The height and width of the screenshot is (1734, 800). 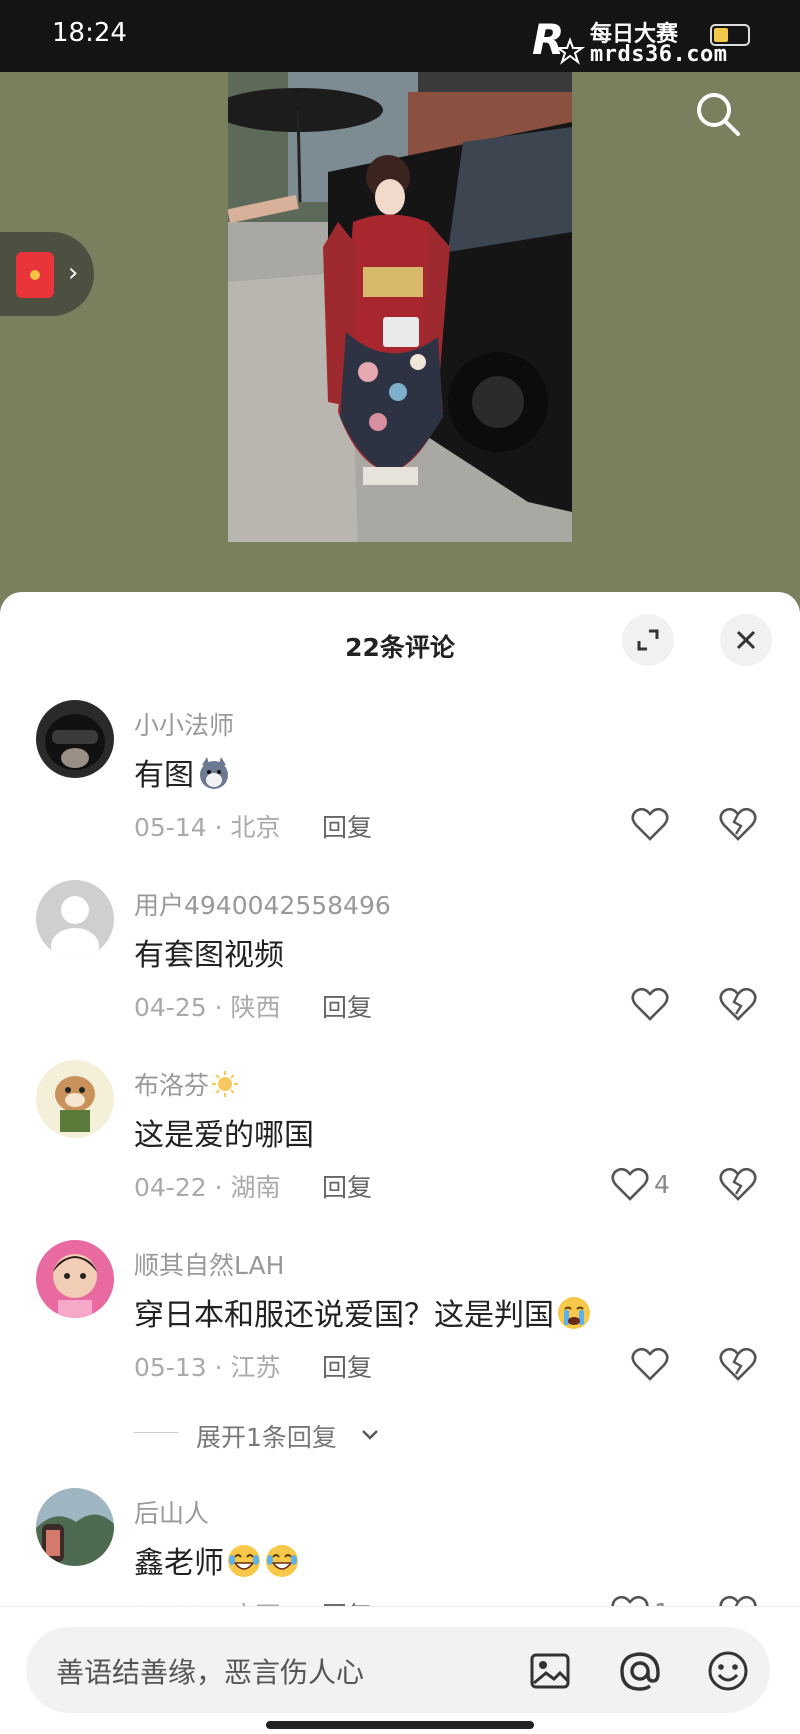 I want to click on sun-emoji, so click(x=225, y=1084).